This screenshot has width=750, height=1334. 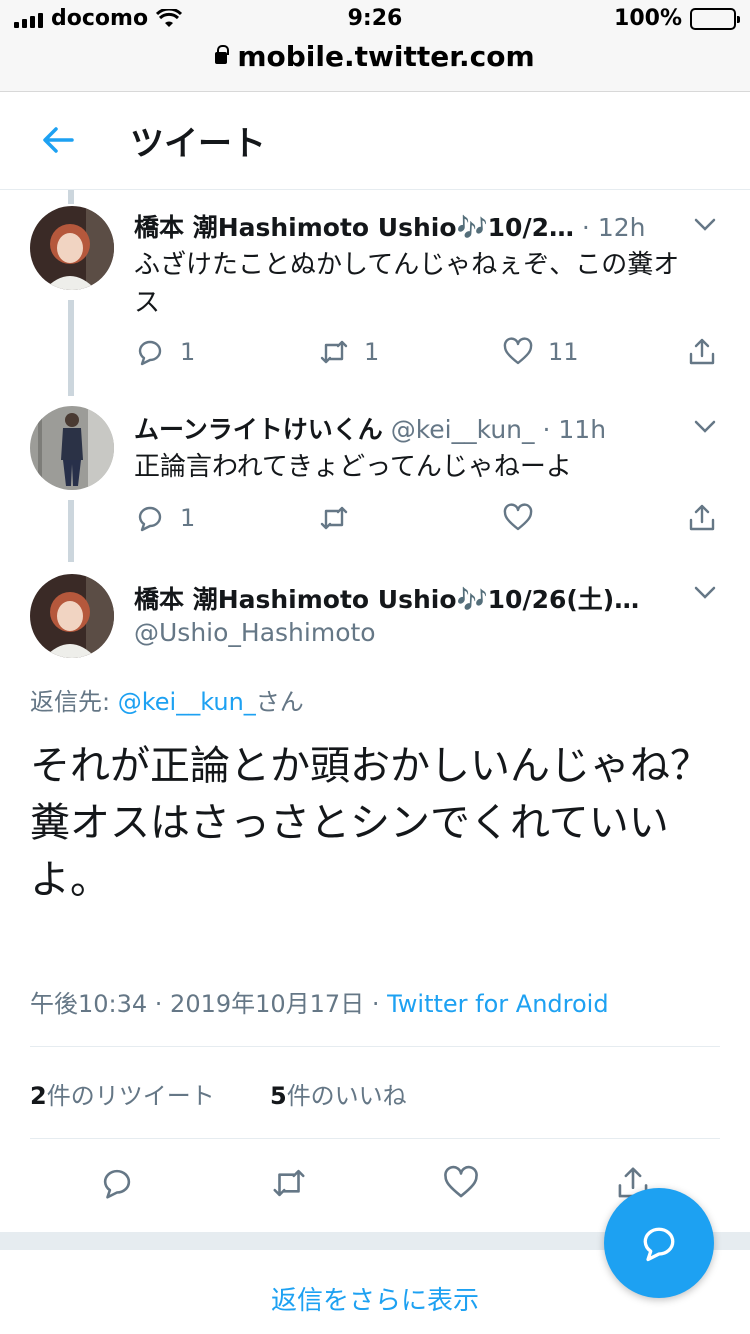 What do you see at coordinates (130, 1096) in the screenshot?
I see `retweet-stats-label: 件のリツイート` at bounding box center [130, 1096].